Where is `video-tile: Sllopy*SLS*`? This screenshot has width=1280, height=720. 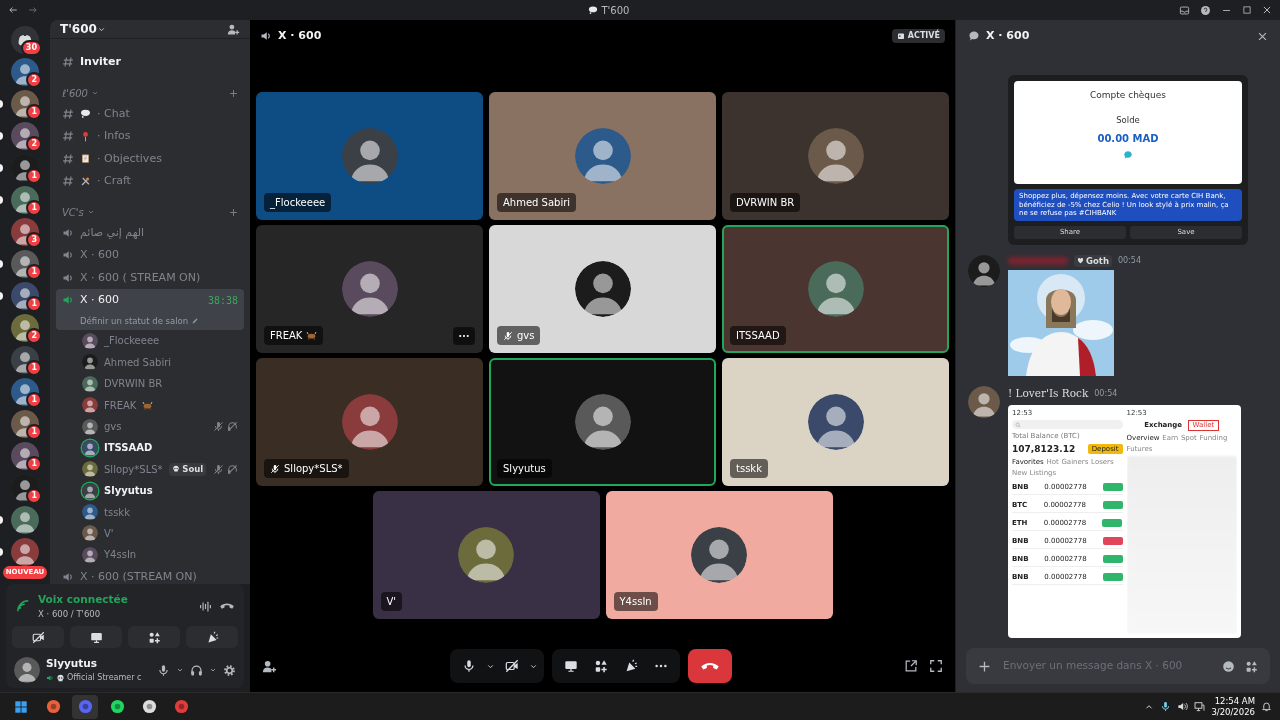
video-tile: Sllopy*SLS* is located at coordinates (369, 422).